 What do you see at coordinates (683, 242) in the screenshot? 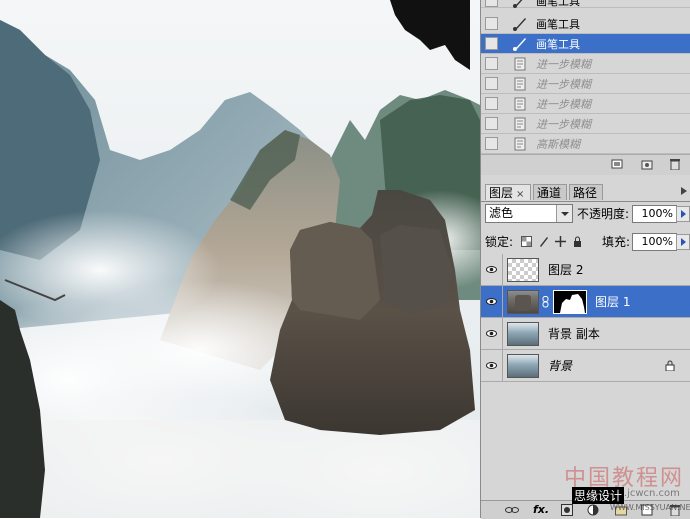
I see `fill-slider-arrow-icon` at bounding box center [683, 242].